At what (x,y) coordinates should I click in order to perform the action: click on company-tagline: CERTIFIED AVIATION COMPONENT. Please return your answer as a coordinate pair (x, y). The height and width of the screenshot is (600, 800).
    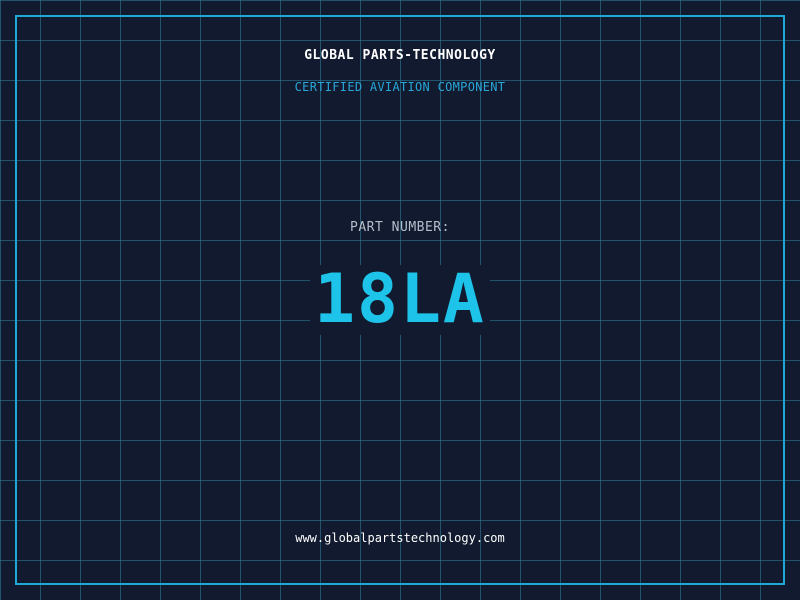
    Looking at the image, I should click on (400, 87).